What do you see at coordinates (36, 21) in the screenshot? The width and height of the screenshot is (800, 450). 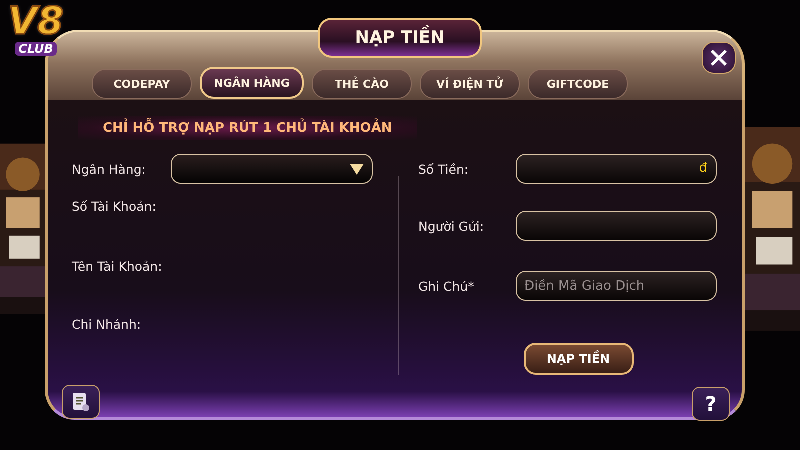 I see `logo-text: V8` at bounding box center [36, 21].